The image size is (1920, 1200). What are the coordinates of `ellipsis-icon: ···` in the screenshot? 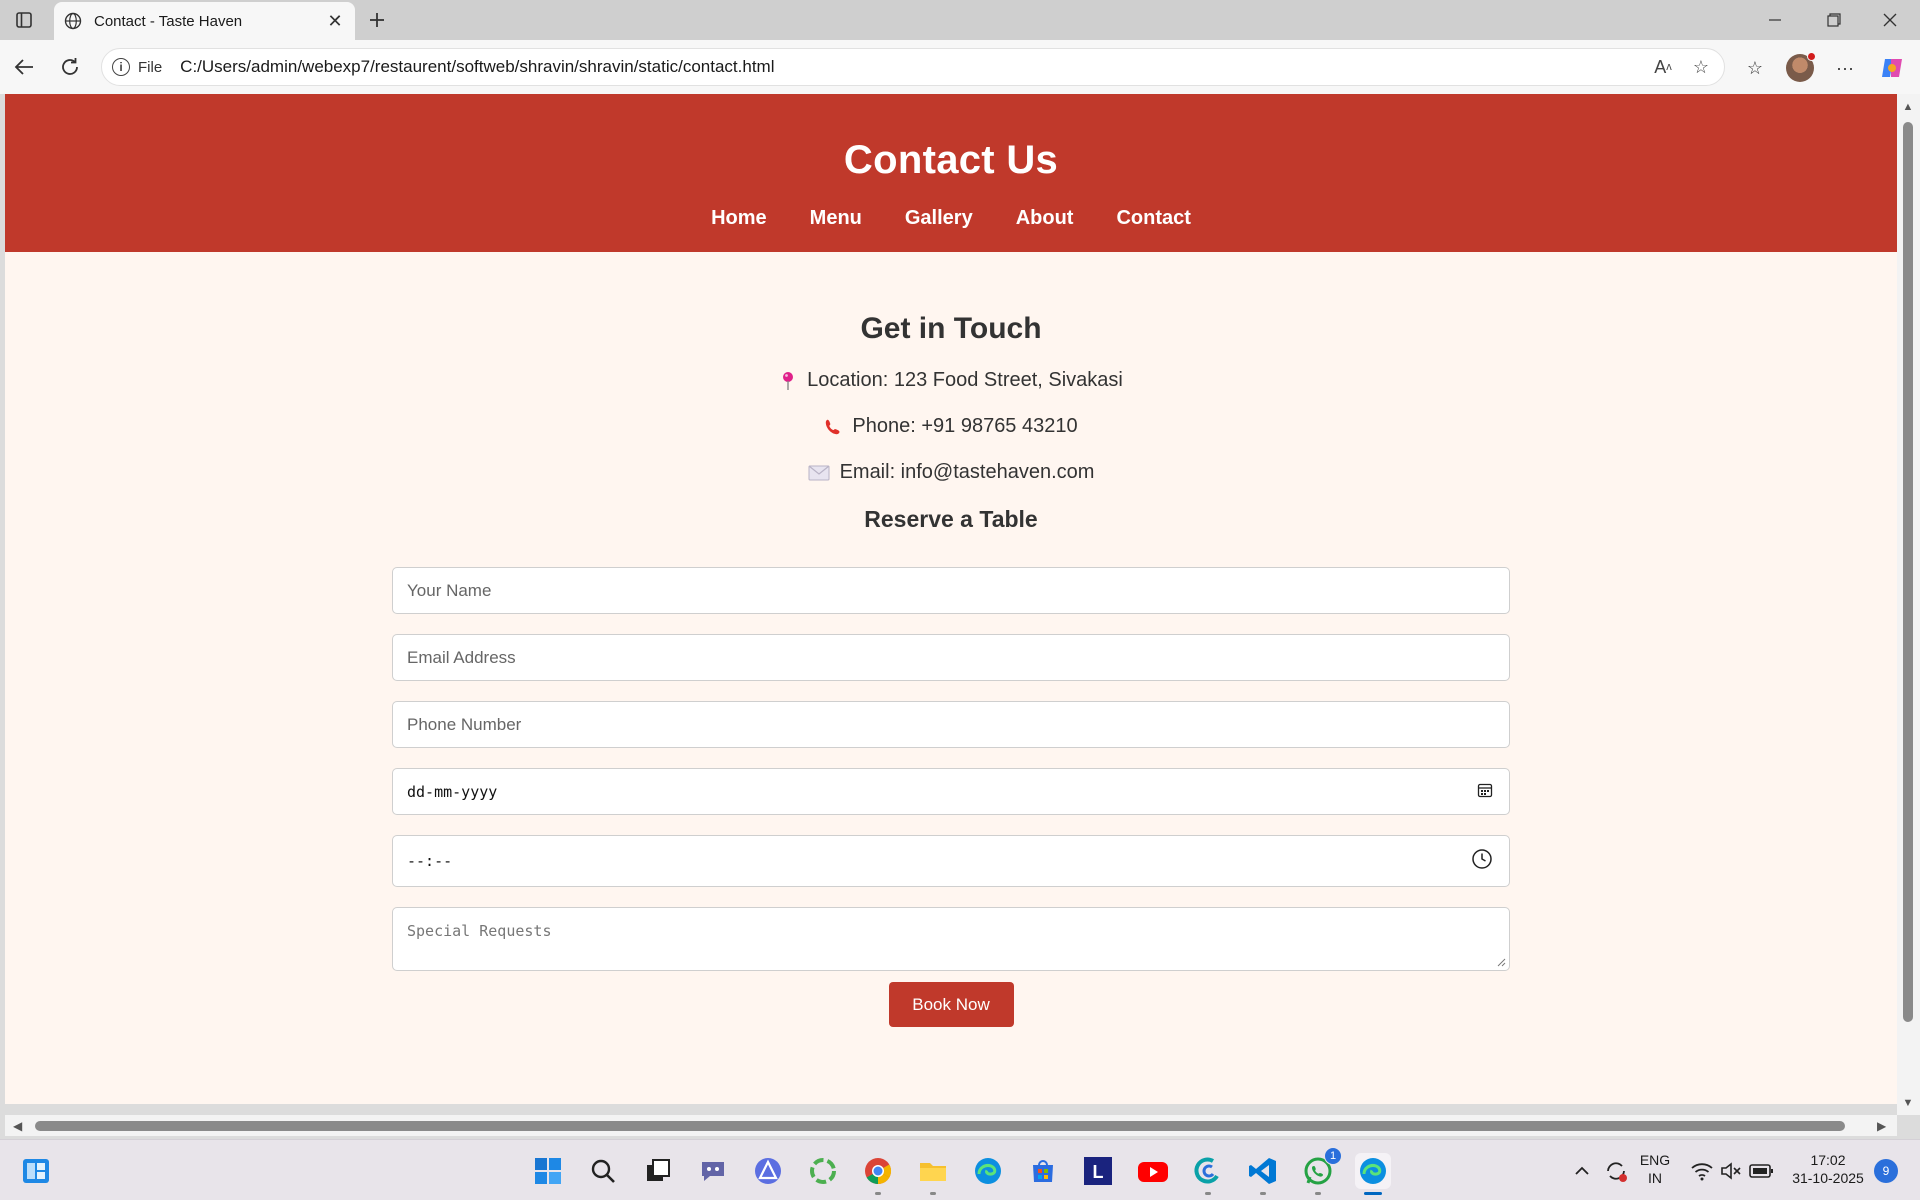 It's located at (1845, 67).